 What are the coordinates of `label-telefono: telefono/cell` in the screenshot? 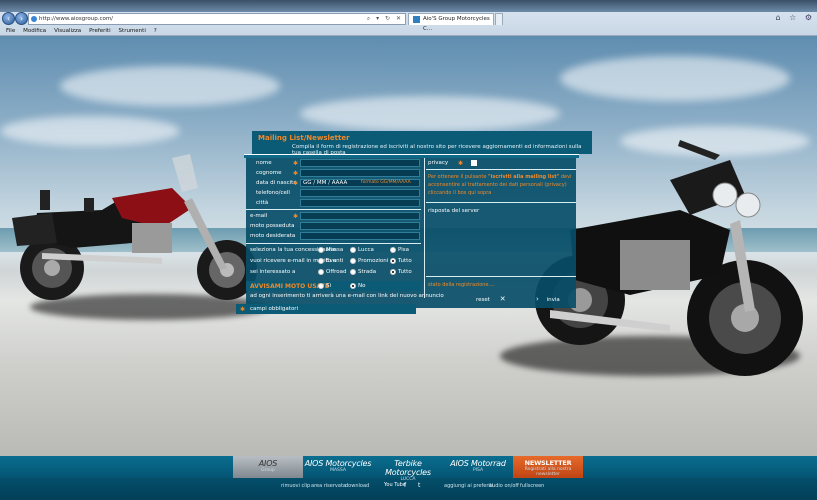 It's located at (273, 193).